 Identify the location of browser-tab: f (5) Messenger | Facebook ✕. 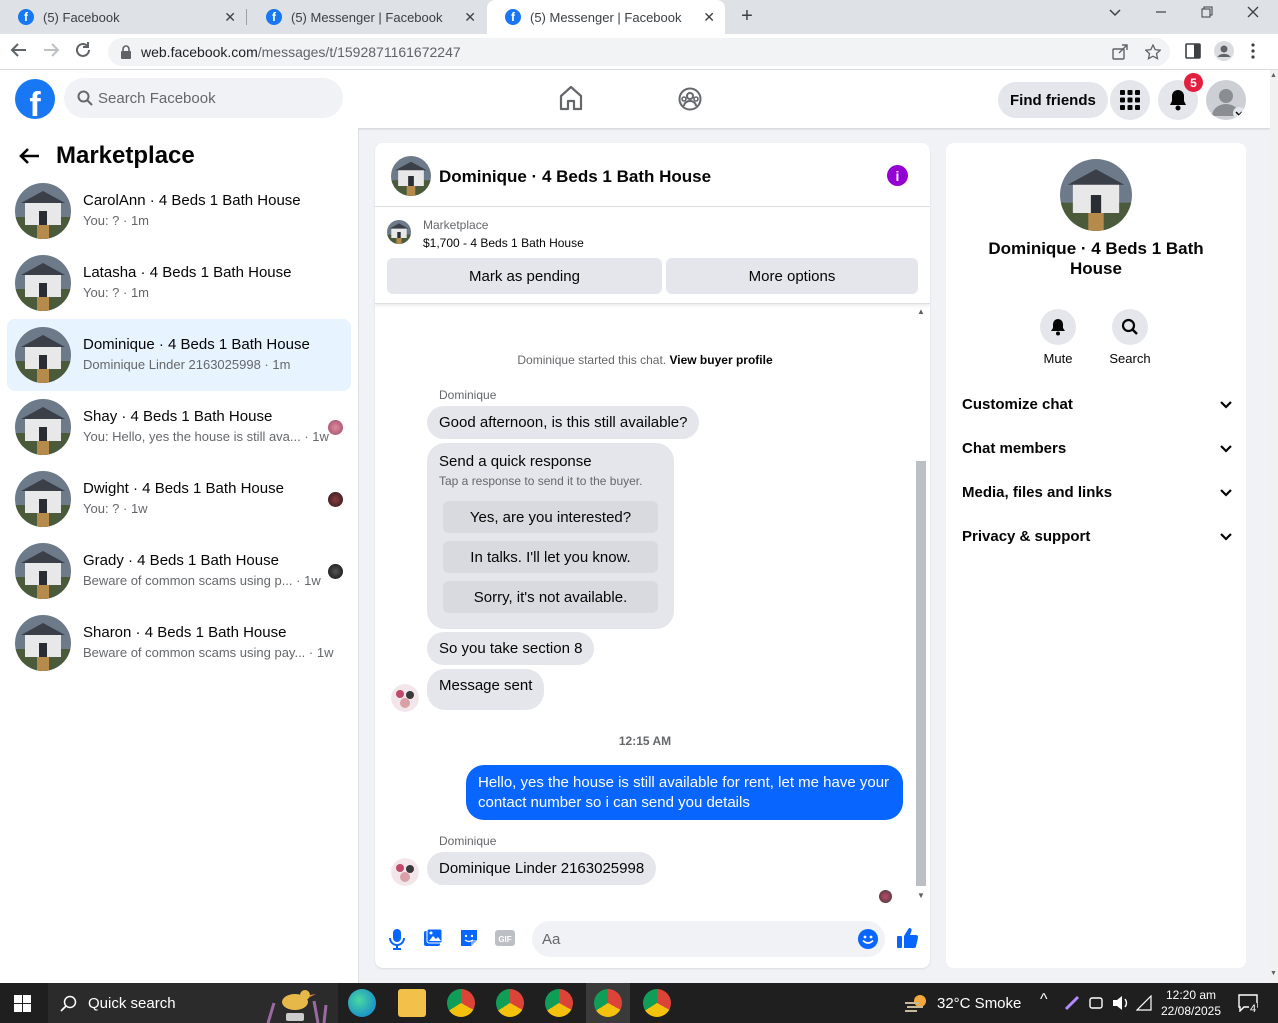
(367, 17).